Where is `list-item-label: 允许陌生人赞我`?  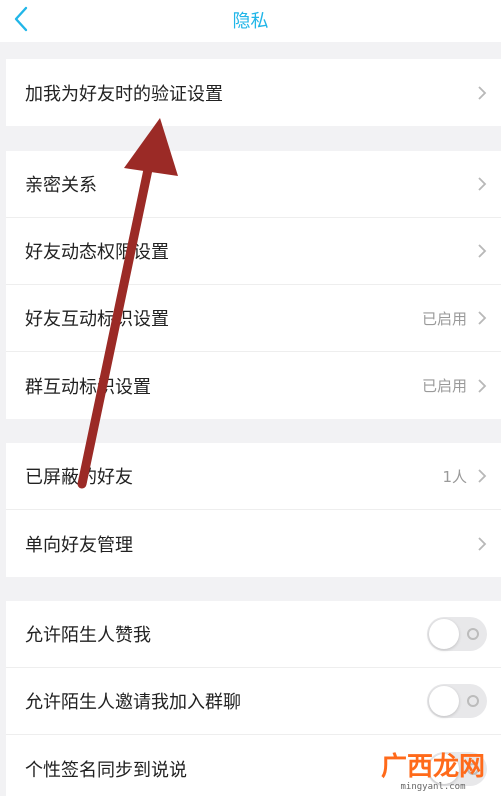 list-item-label: 允许陌生人赞我 is located at coordinates (88, 635).